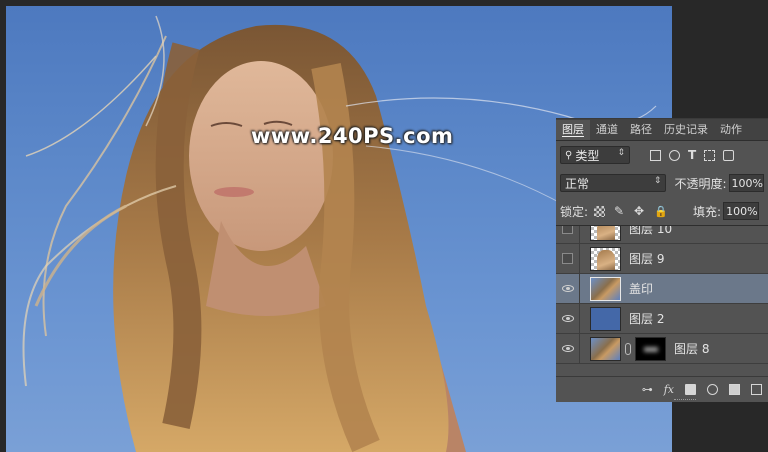  Describe the element at coordinates (650, 348) in the screenshot. I see `layer-mask-thumbnail` at that location.